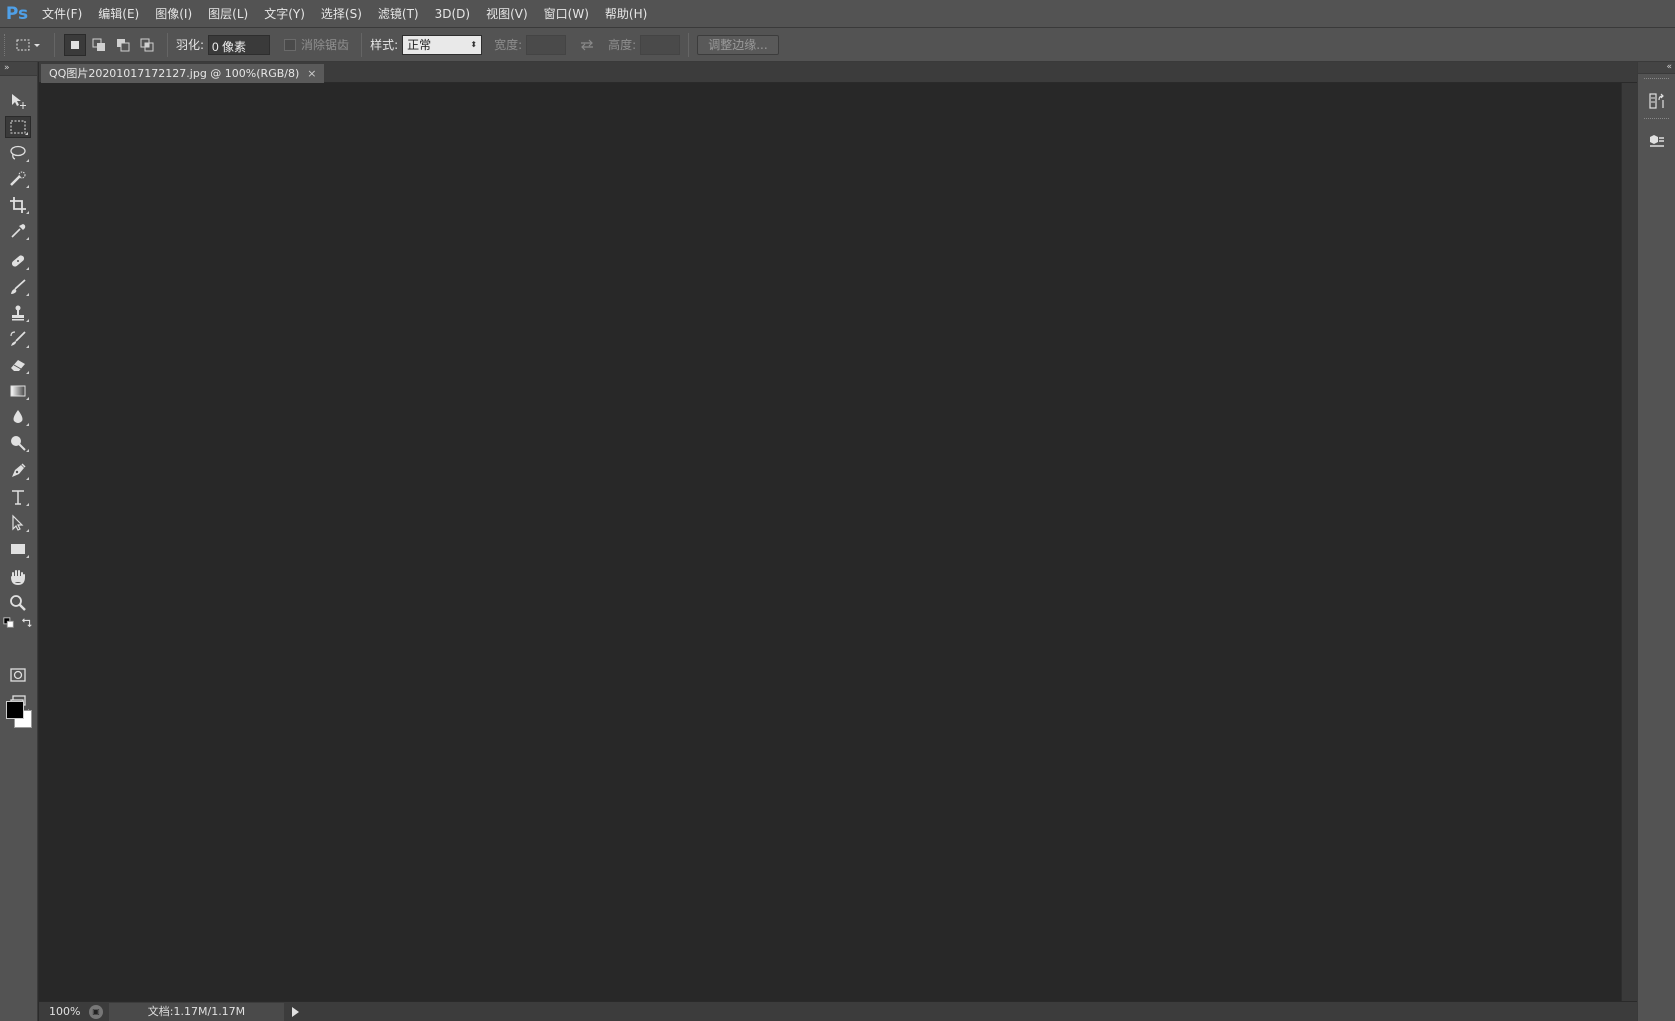  I want to click on new-selection-icon, so click(75, 44).